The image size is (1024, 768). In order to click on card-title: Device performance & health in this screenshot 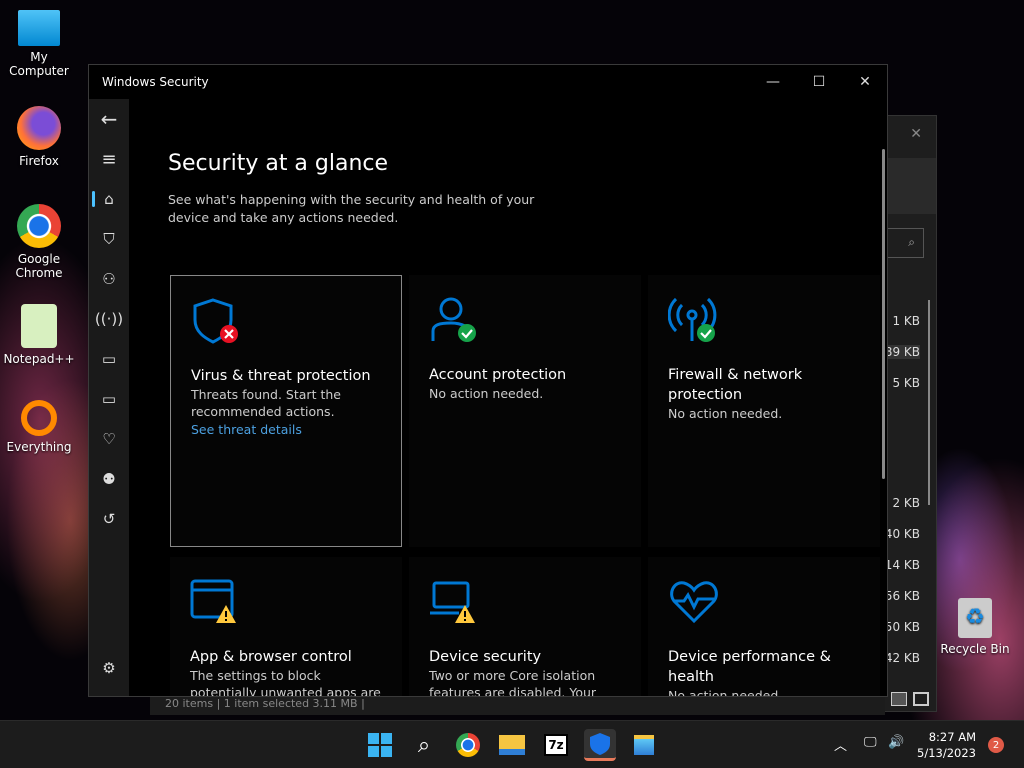, I will do `click(749, 667)`.